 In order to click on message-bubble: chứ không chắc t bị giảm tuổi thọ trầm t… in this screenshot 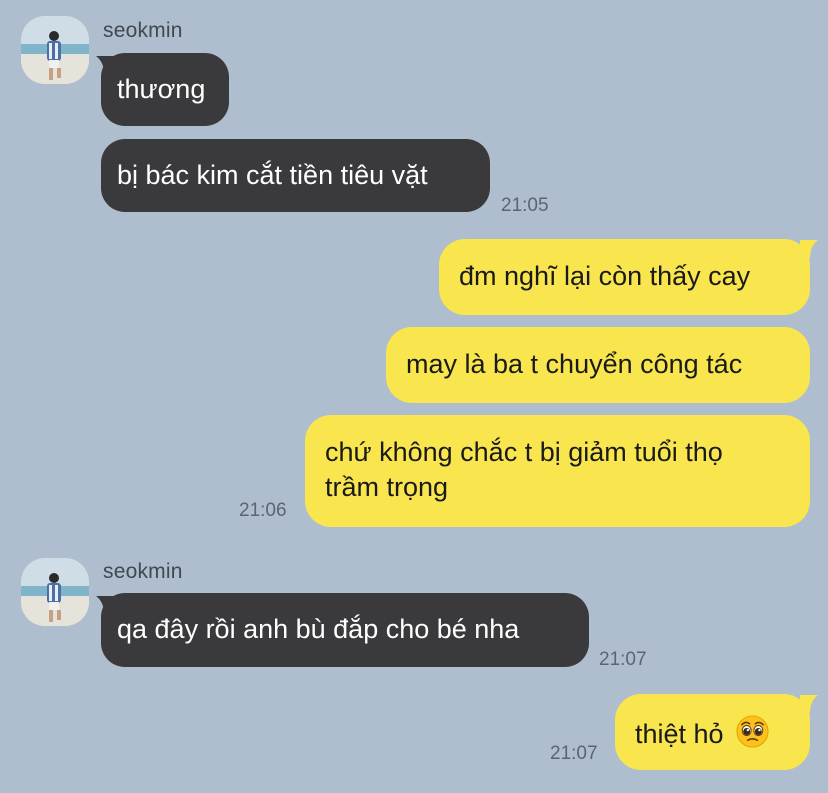, I will do `click(557, 471)`.